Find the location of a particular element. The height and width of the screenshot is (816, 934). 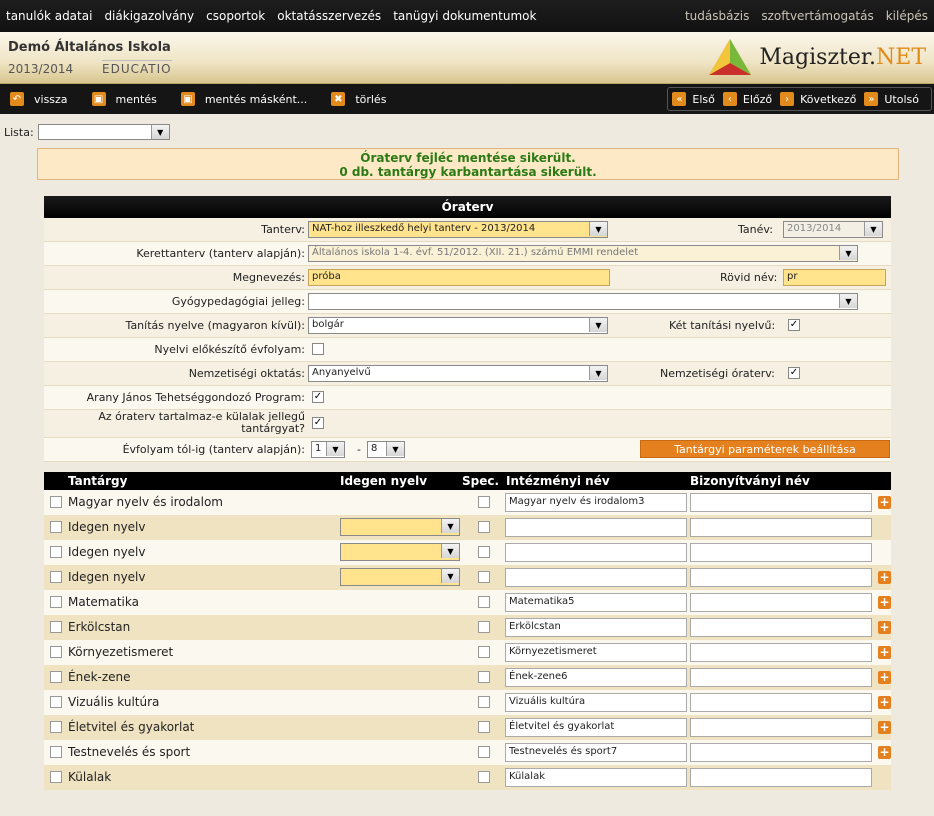

last-button: » Utolsó is located at coordinates (891, 99).